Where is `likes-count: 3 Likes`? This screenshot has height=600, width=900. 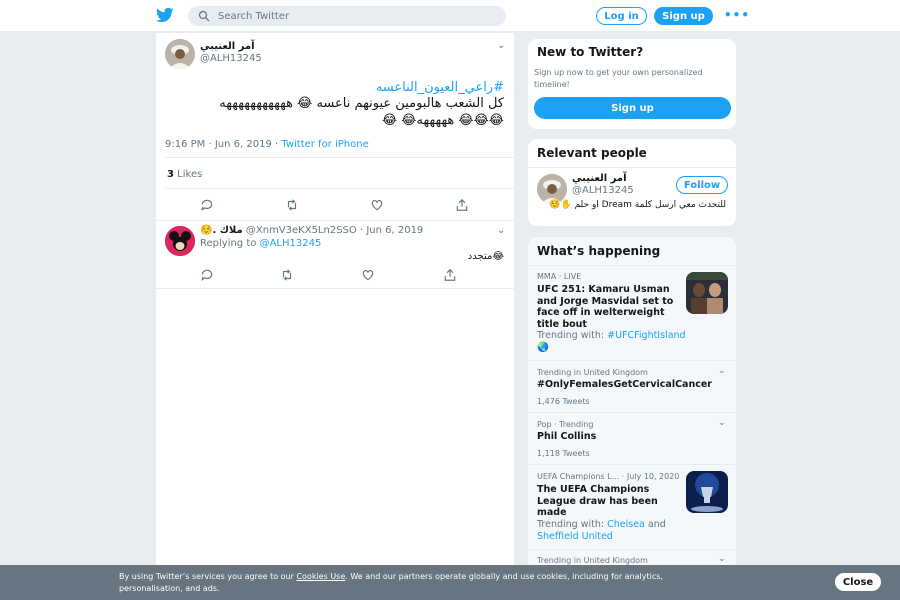
likes-count: 3 Likes is located at coordinates (184, 174).